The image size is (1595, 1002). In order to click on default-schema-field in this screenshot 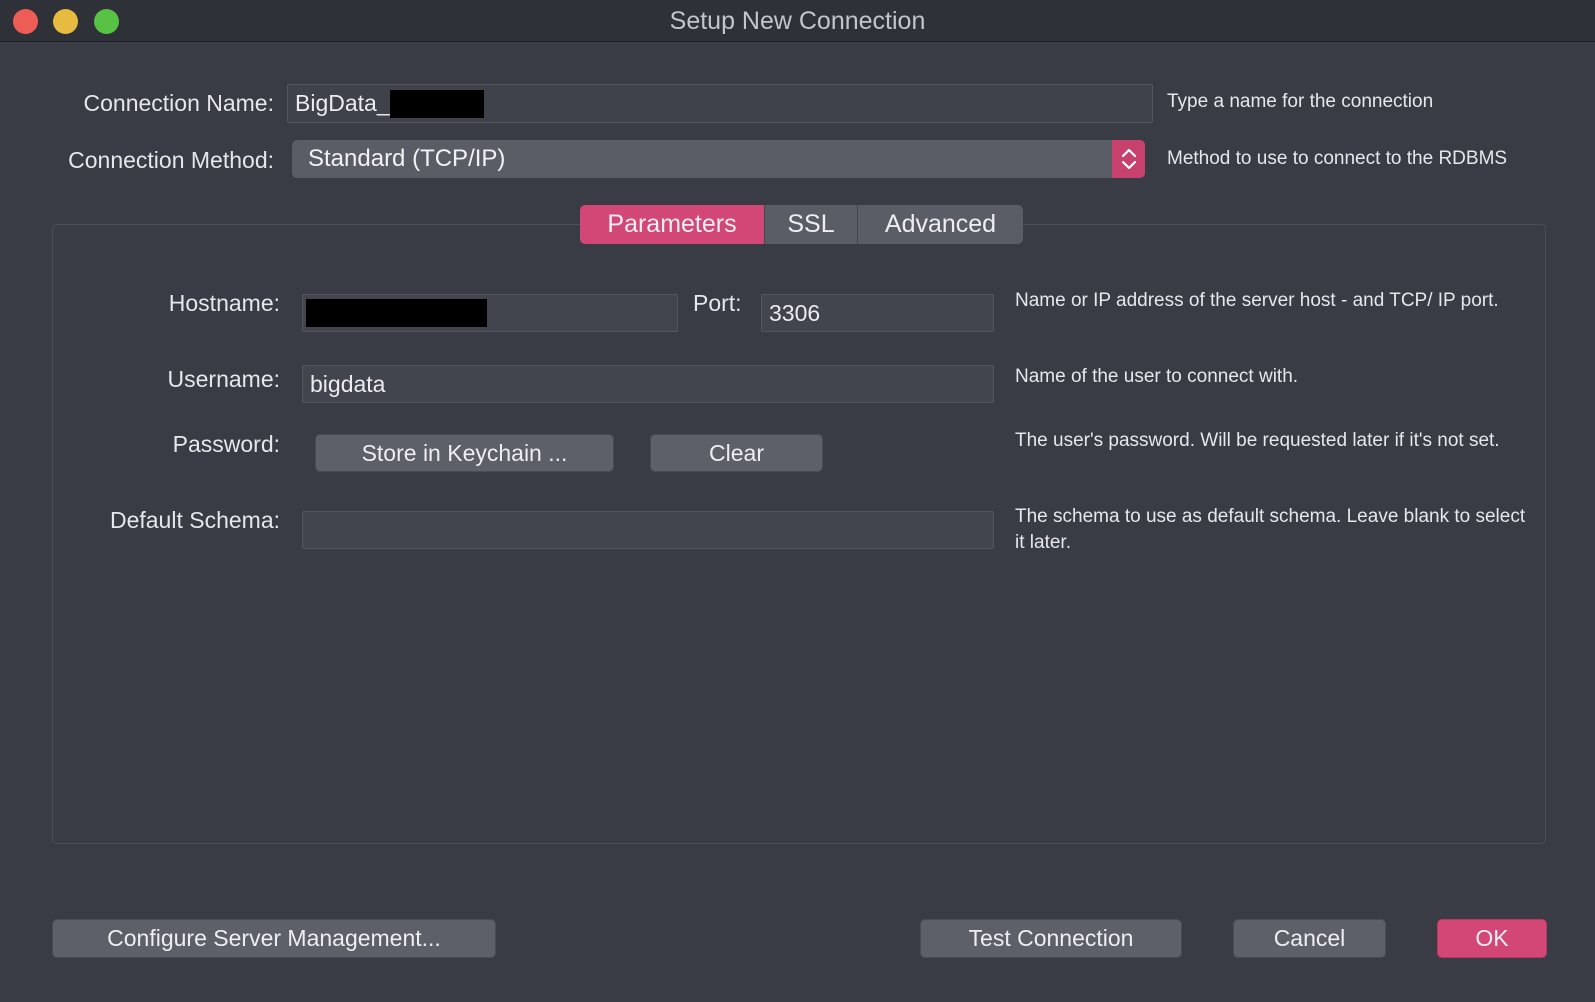, I will do `click(648, 530)`.